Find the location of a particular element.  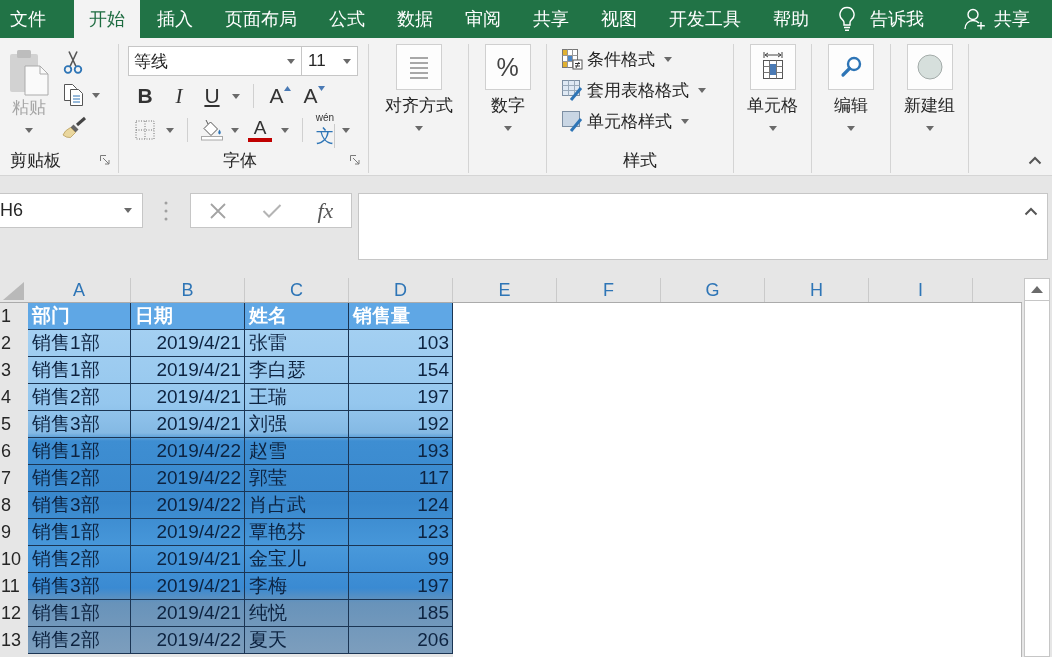

shrink-font-button: A is located at coordinates (314, 96).